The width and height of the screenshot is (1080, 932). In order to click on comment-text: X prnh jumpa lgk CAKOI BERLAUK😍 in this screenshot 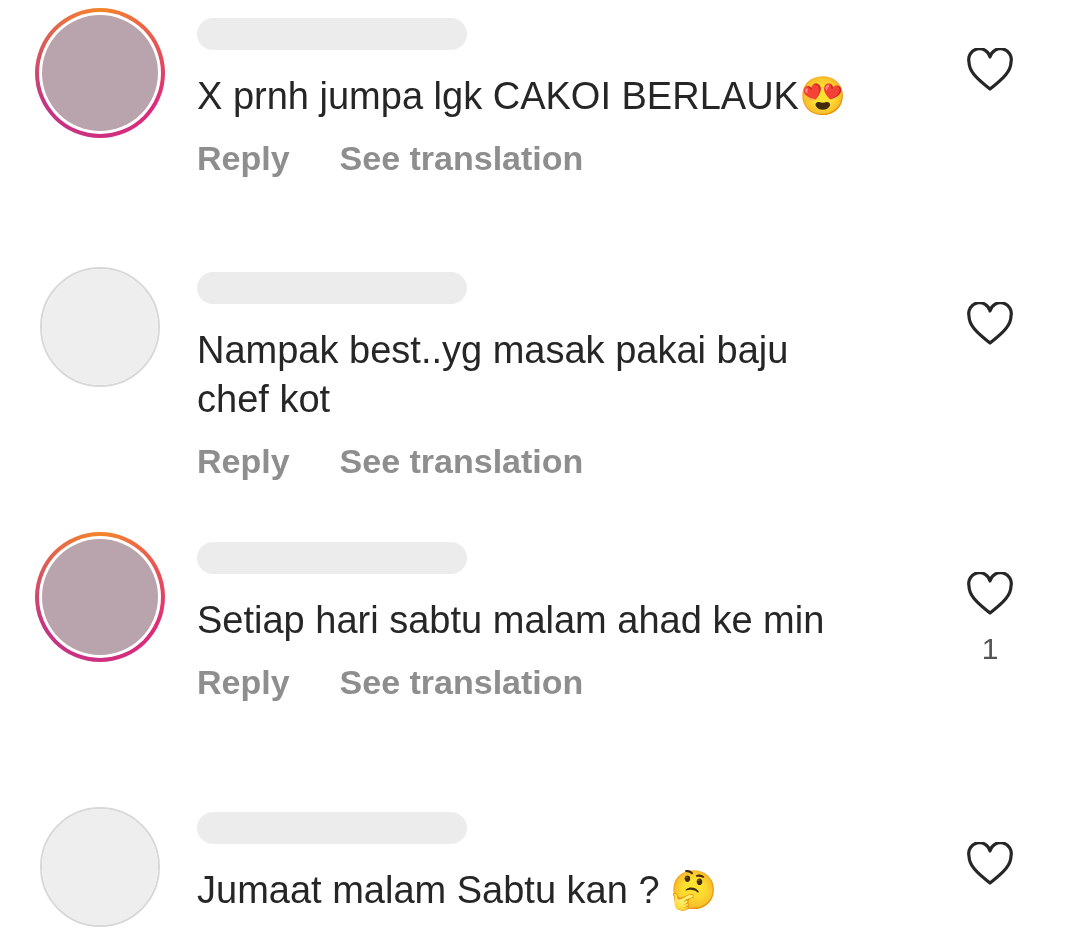, I will do `click(522, 96)`.